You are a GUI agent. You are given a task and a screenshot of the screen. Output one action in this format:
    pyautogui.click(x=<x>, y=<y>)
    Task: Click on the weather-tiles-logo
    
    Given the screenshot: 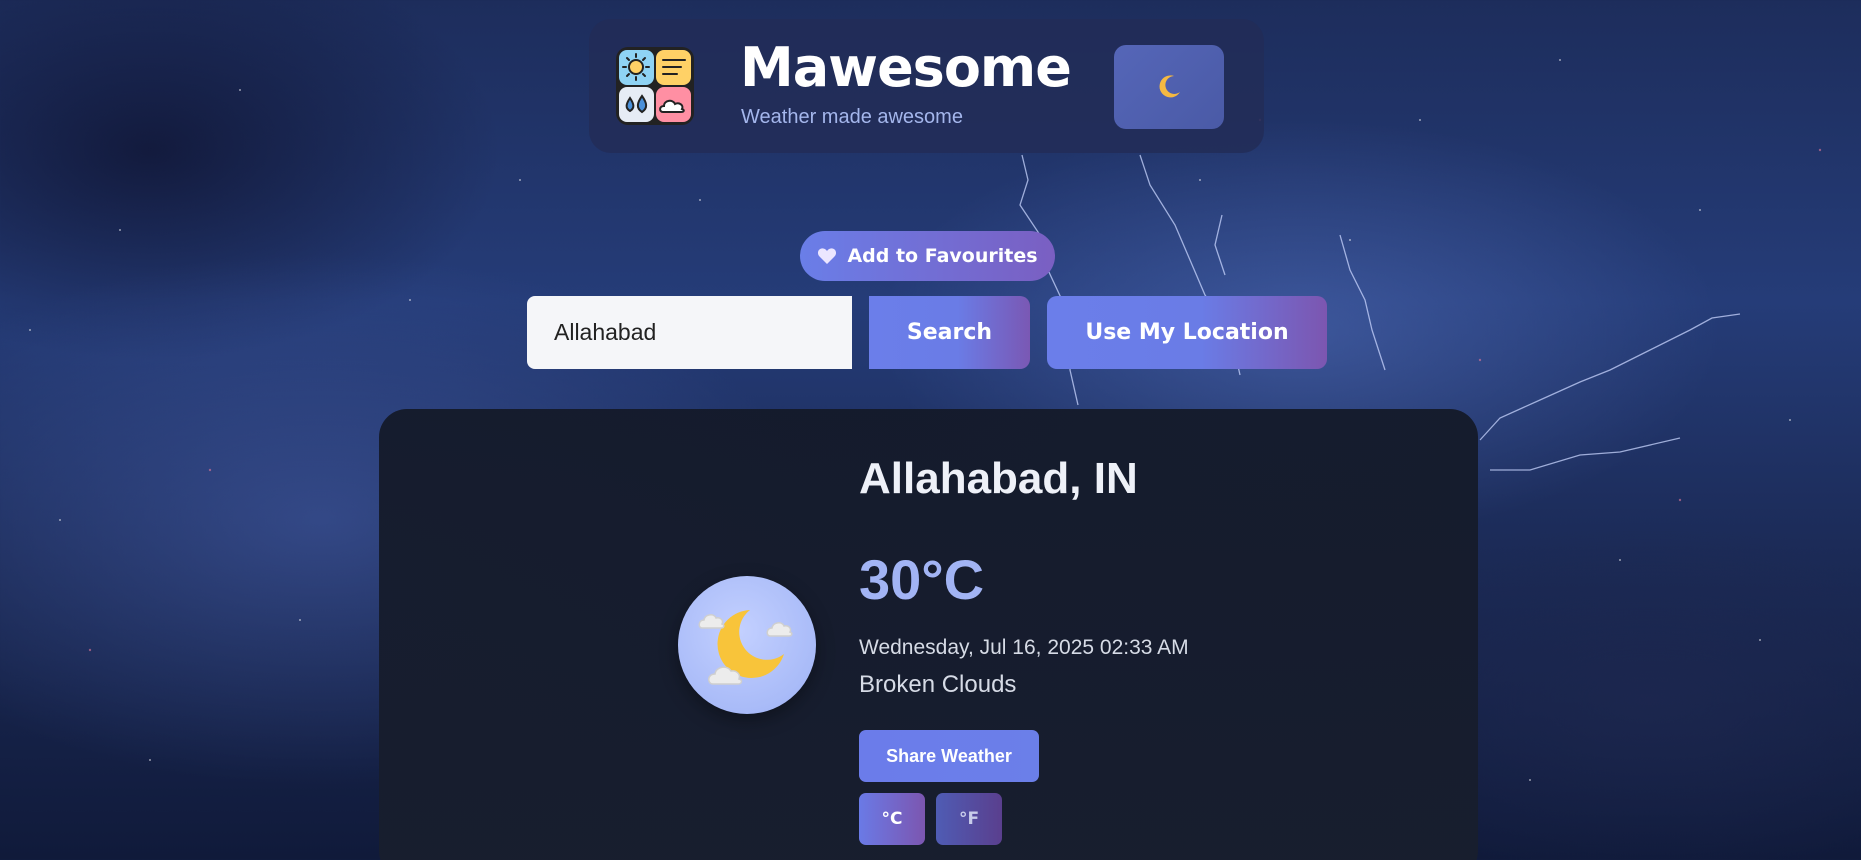 What is the action you would take?
    pyautogui.click(x=655, y=86)
    